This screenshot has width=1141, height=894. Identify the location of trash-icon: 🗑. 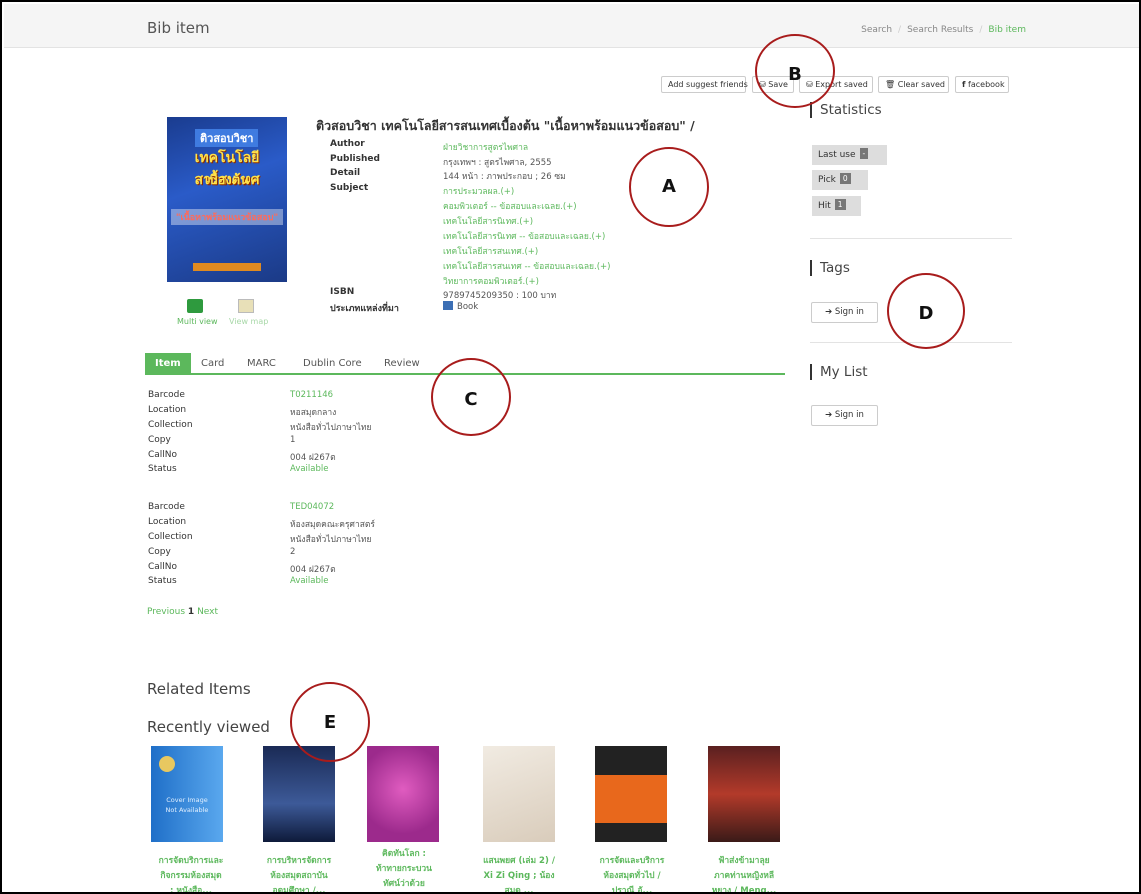
(890, 84).